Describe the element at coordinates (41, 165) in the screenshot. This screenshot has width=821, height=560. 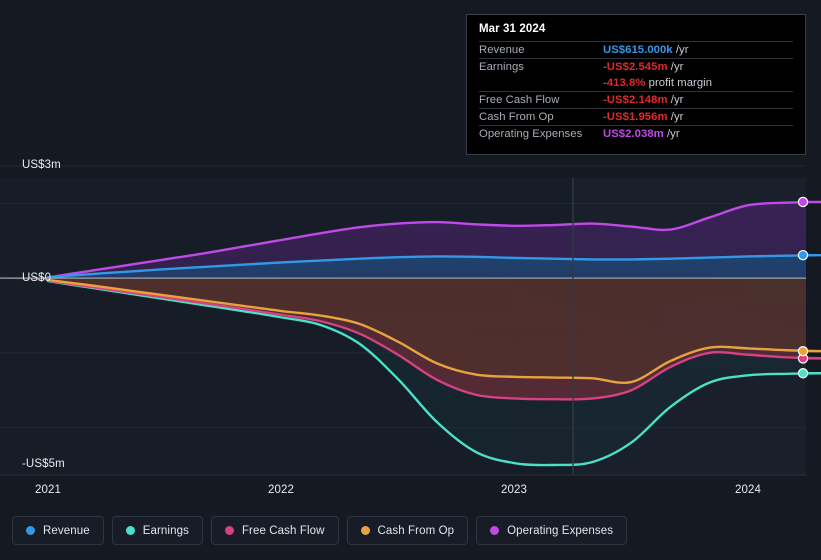
I see `y-axis-label-top: US$3m` at that location.